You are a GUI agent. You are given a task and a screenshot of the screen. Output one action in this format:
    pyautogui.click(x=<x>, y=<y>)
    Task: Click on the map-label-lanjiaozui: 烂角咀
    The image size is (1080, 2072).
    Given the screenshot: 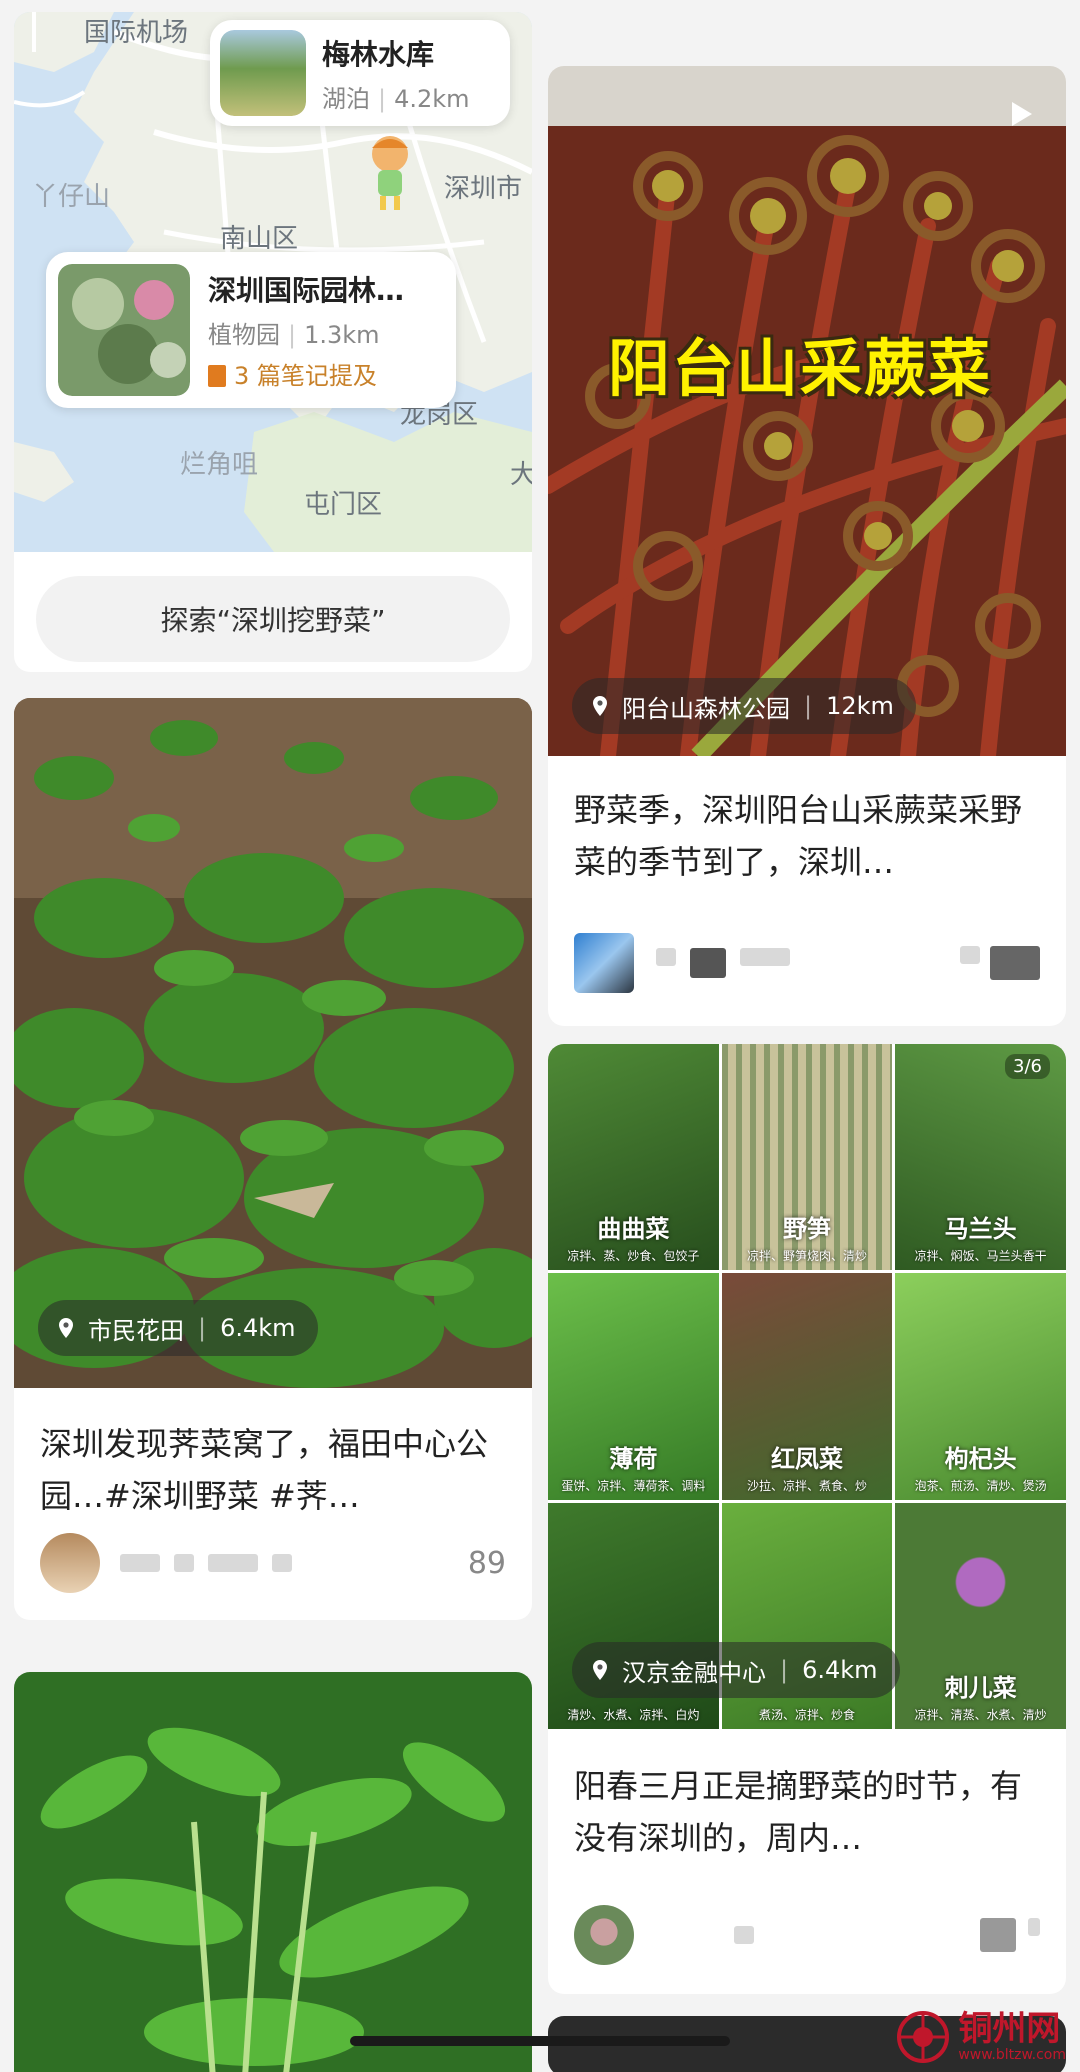 What is the action you would take?
    pyautogui.click(x=219, y=465)
    